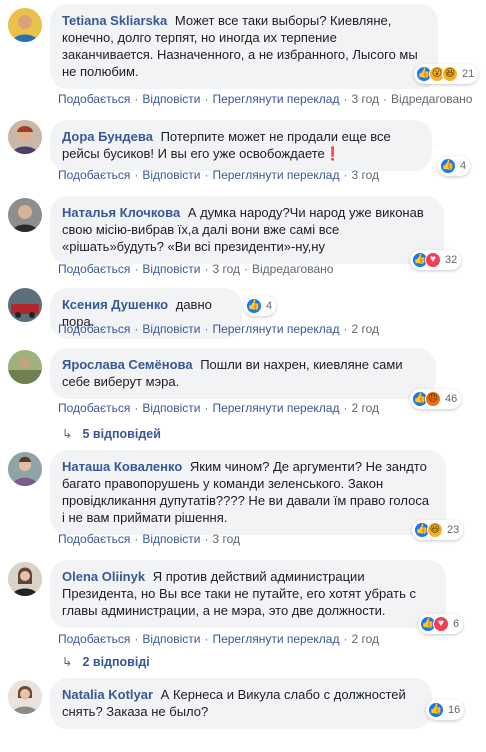 Image resolution: width=486 pixels, height=752 pixels. I want to click on reaction-count: 32, so click(451, 260).